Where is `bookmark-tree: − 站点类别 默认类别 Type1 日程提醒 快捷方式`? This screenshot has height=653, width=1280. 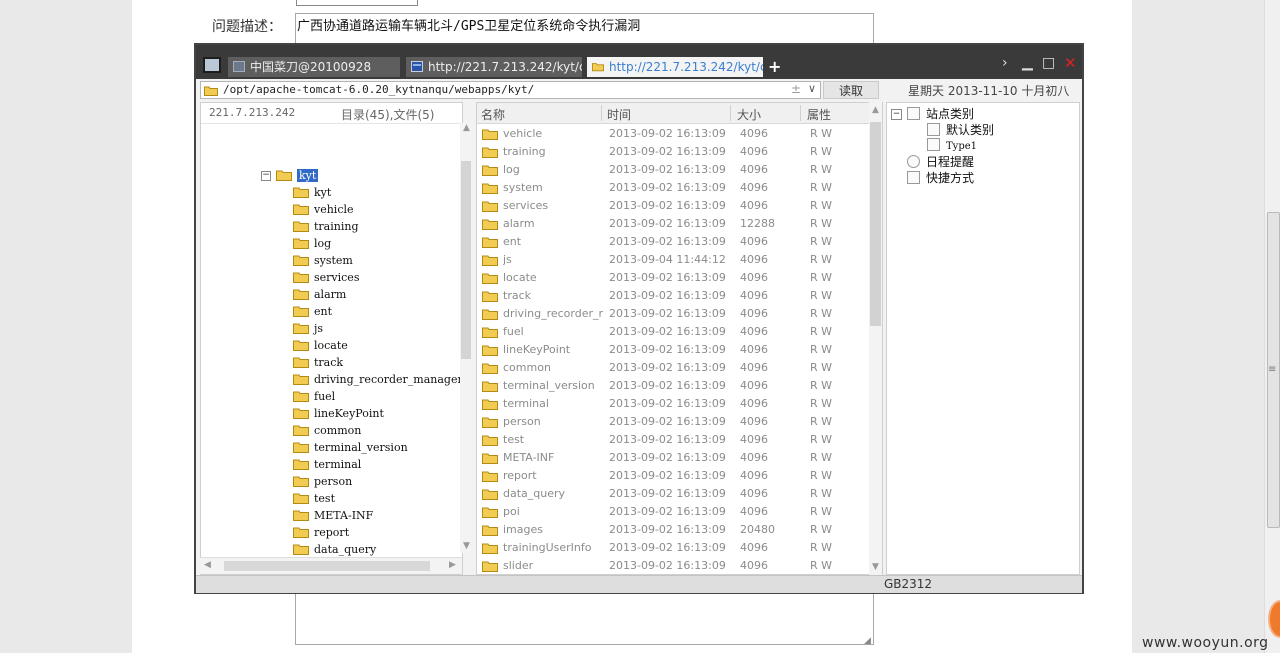 bookmark-tree: − 站点类别 默认类别 Type1 日程提醒 快捷方式 is located at coordinates (983, 338).